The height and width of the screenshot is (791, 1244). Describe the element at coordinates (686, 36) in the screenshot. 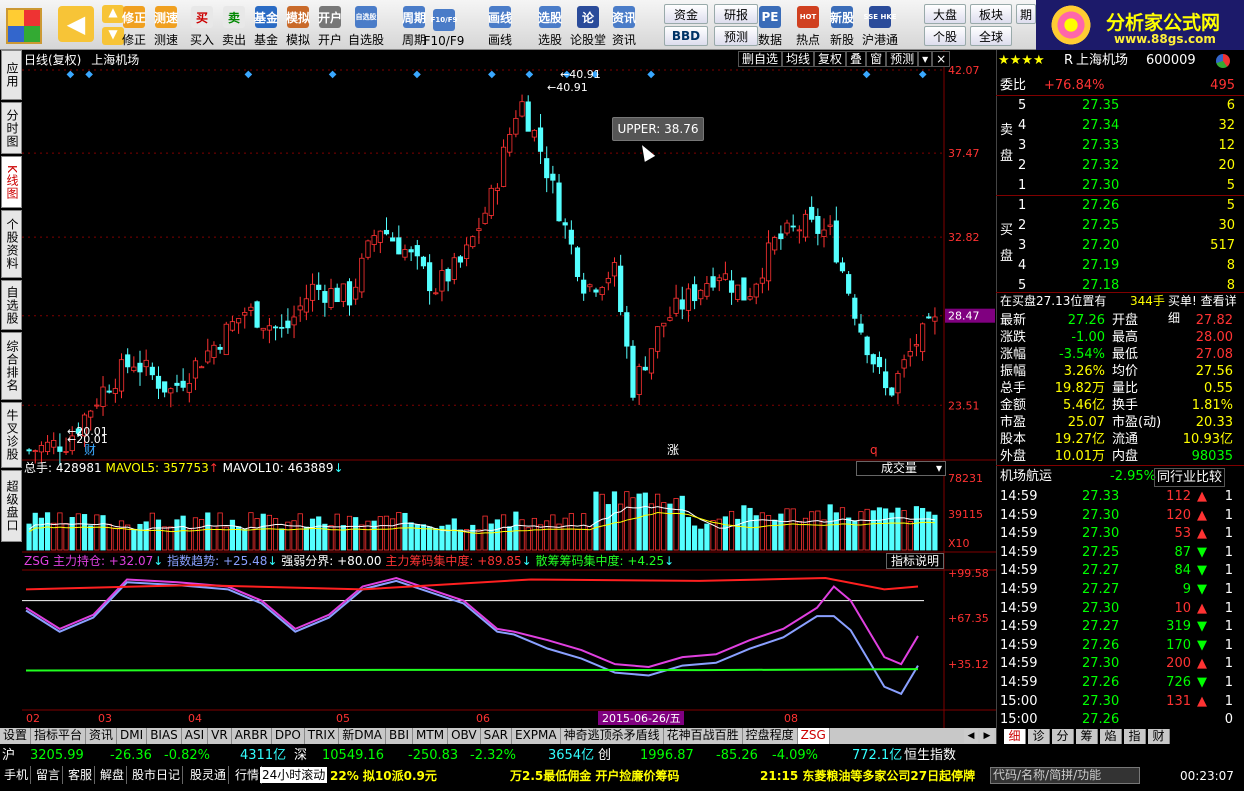

I see `bbd-button: BBD` at that location.